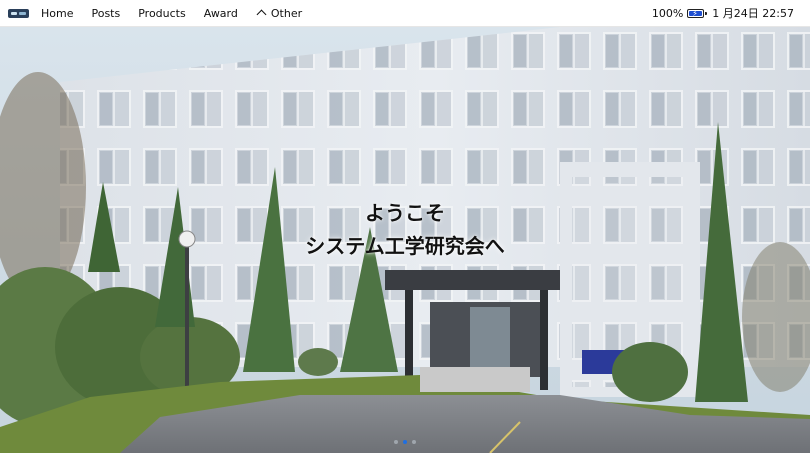  Describe the element at coordinates (405, 246) in the screenshot. I see `welcome-line-2: システム工学研究会へ` at that location.